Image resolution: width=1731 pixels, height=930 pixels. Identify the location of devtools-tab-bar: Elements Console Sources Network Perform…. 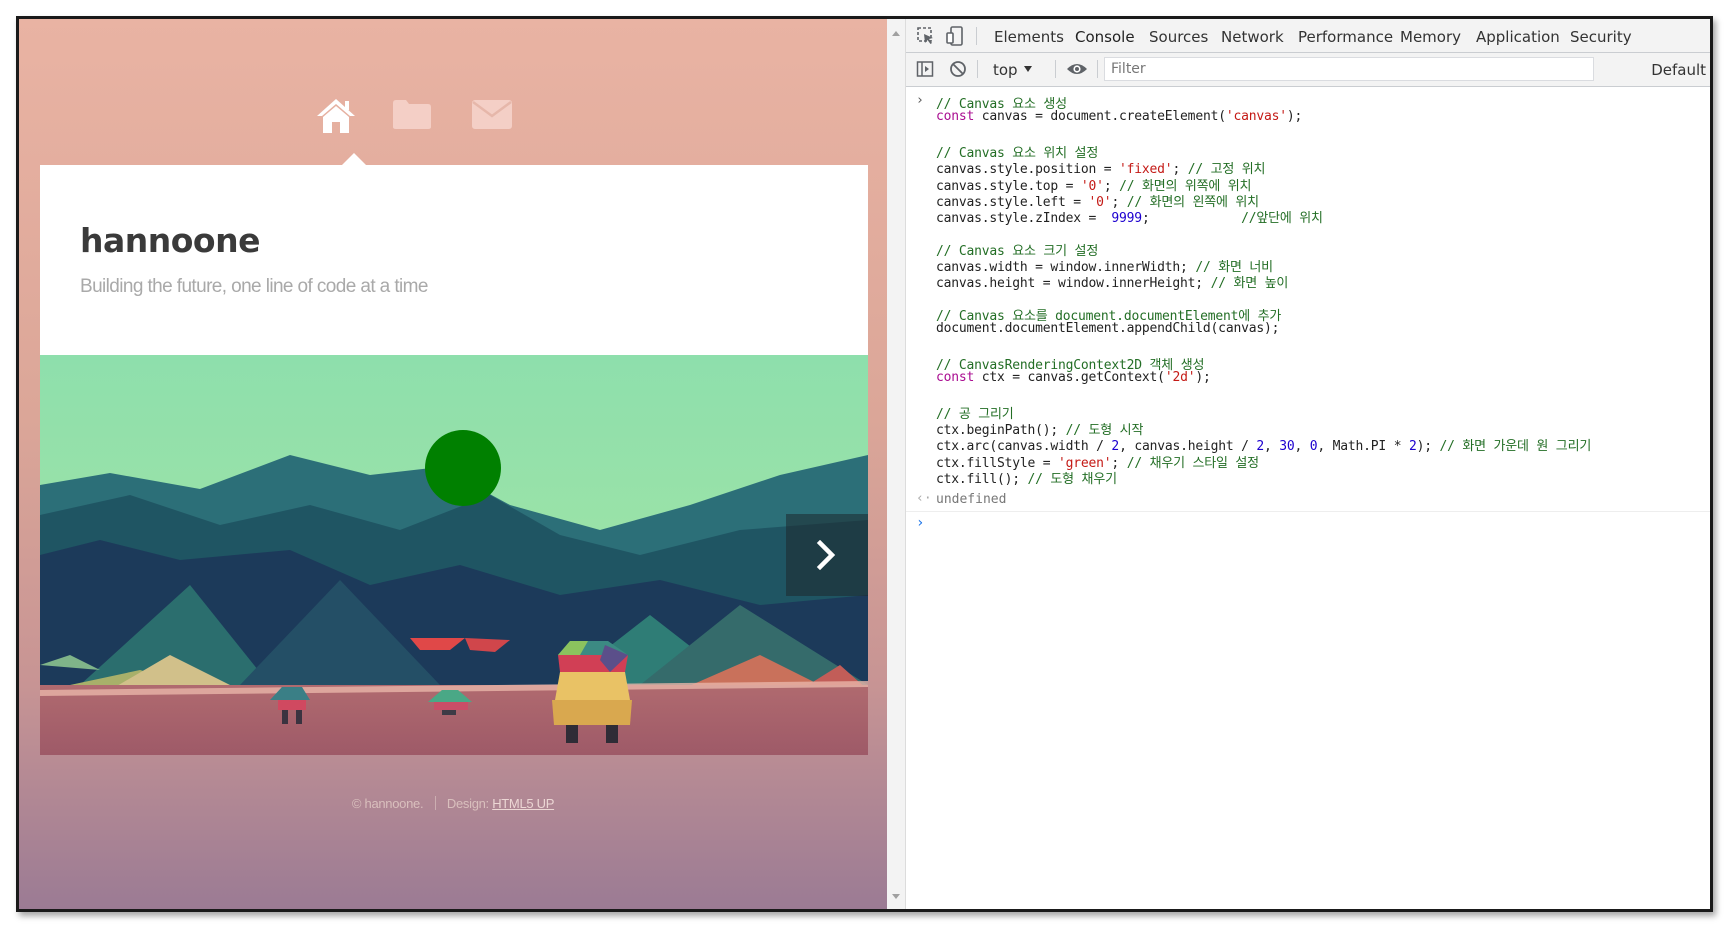
(1308, 37).